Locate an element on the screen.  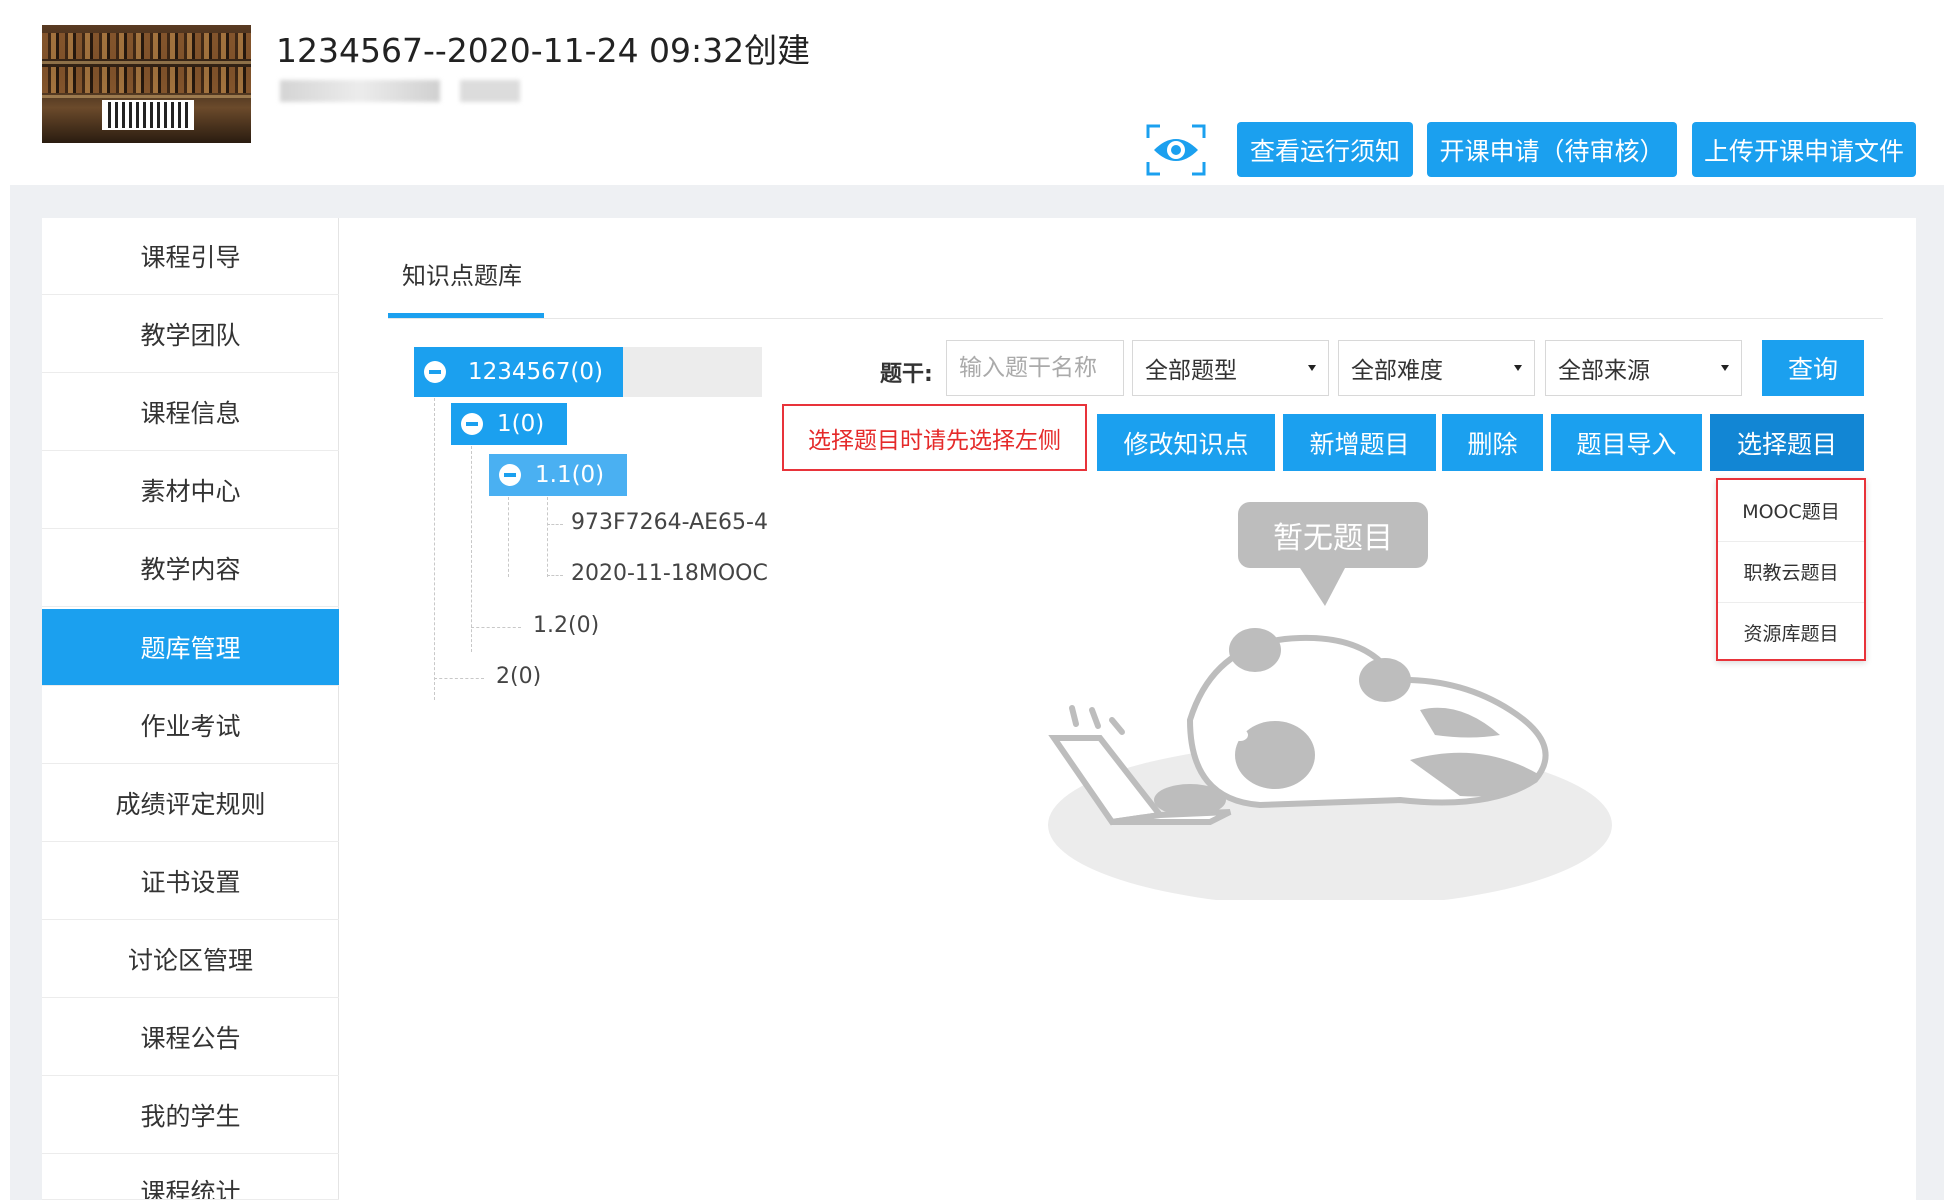
sidebar-item-guide: 课程引导 is located at coordinates (190, 256).